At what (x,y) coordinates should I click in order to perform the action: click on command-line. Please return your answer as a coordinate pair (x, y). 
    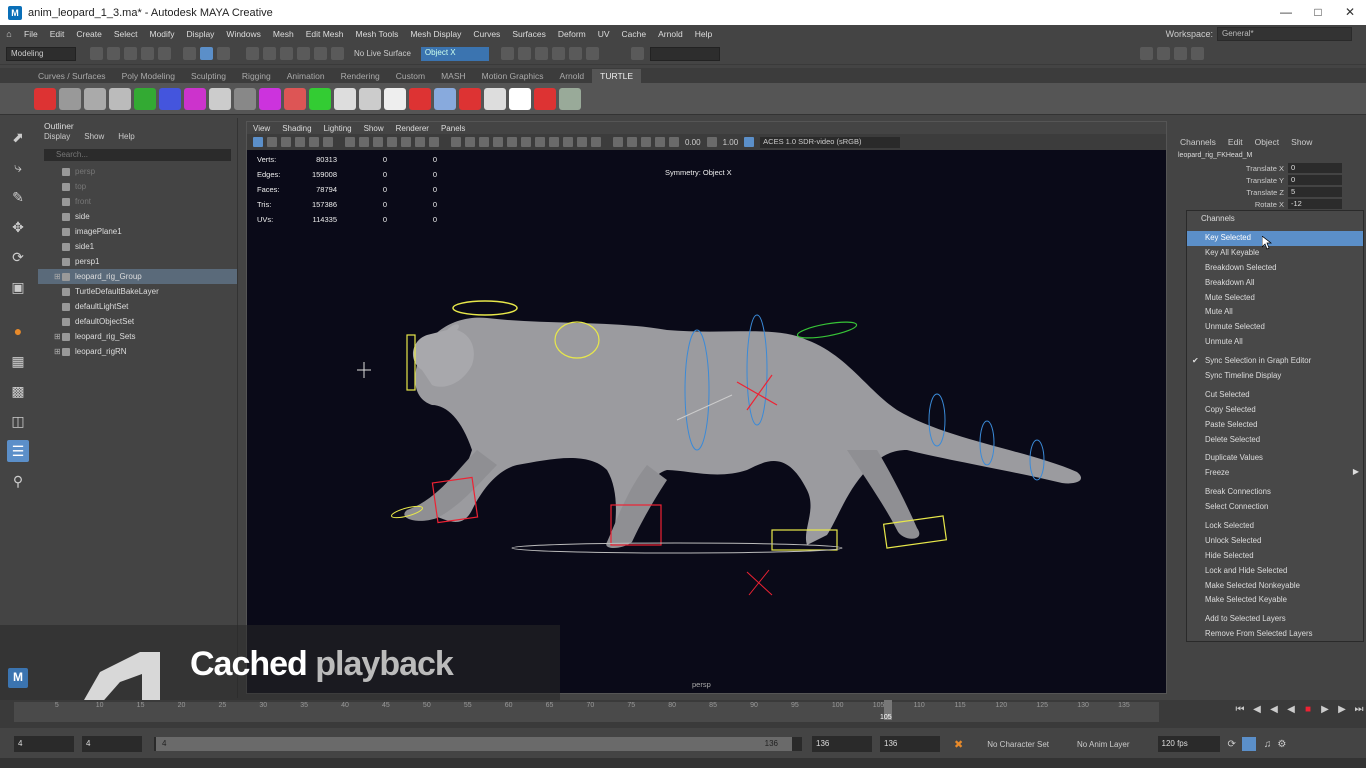
    Looking at the image, I should click on (683, 763).